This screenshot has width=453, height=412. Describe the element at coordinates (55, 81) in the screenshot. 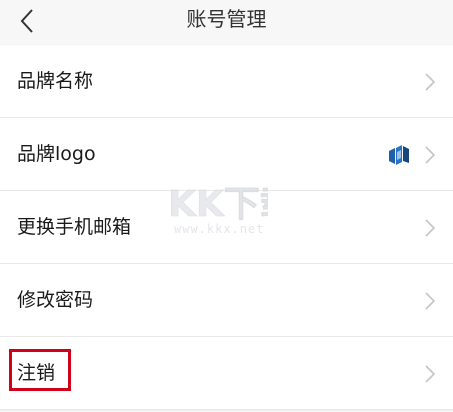

I see `row-label: 品牌名称` at that location.